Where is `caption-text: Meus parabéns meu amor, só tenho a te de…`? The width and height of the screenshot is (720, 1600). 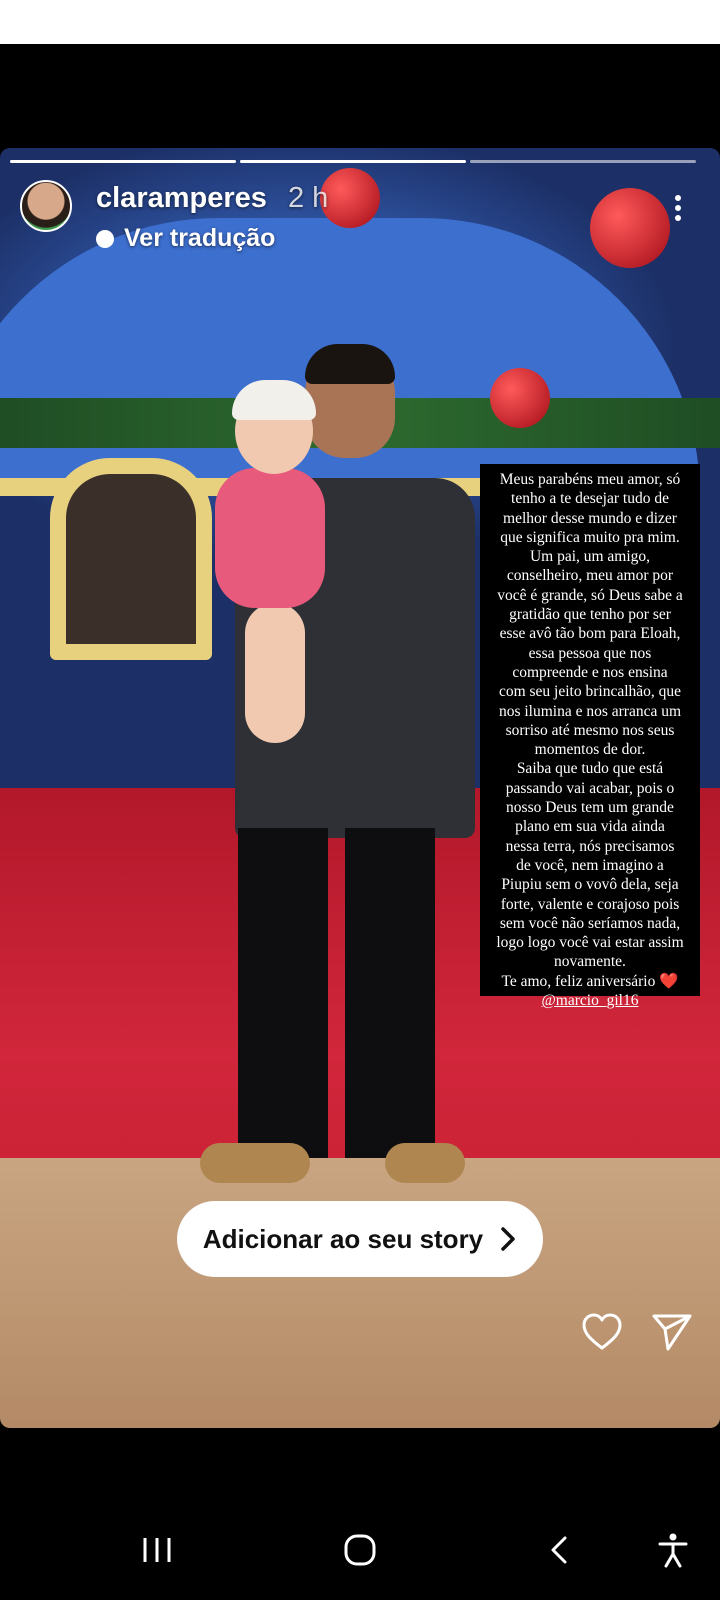
caption-text: Meus parabéns meu amor, só tenho a te de… is located at coordinates (590, 730).